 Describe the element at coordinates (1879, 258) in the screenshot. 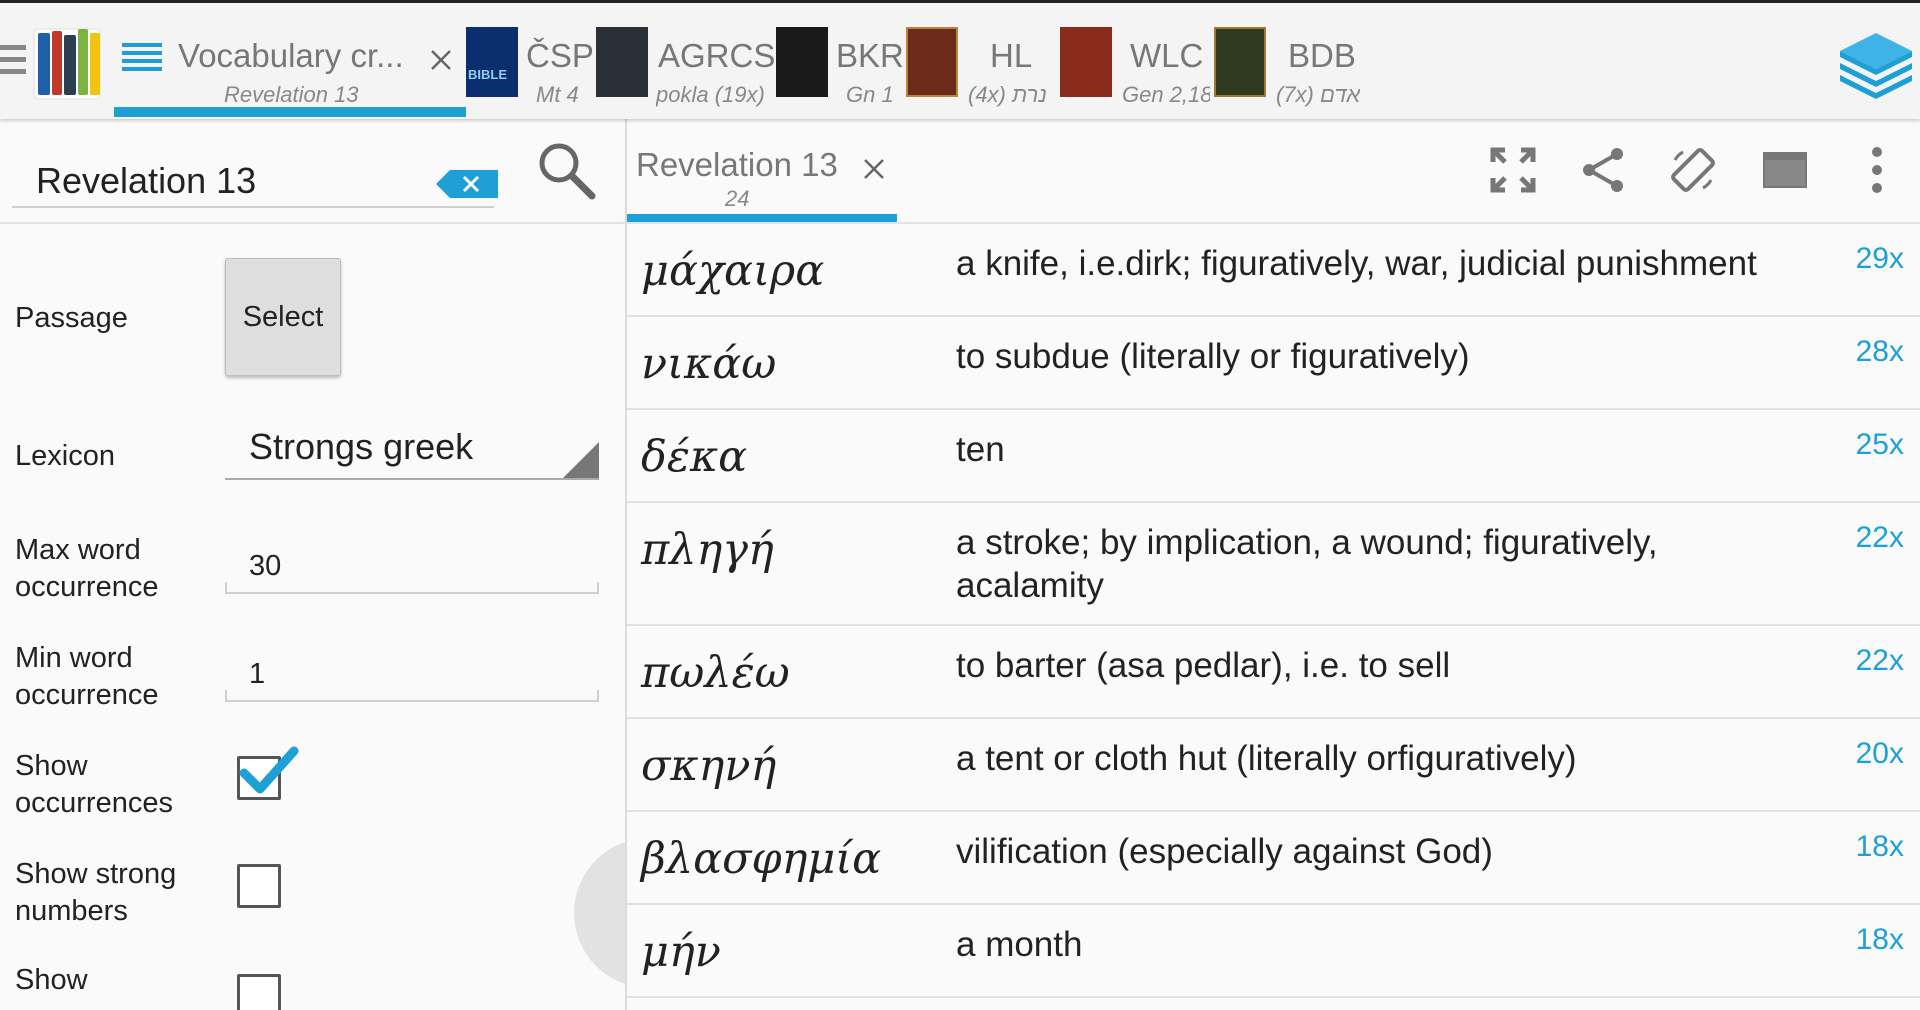

I see `occurrence-count: 29x` at that location.